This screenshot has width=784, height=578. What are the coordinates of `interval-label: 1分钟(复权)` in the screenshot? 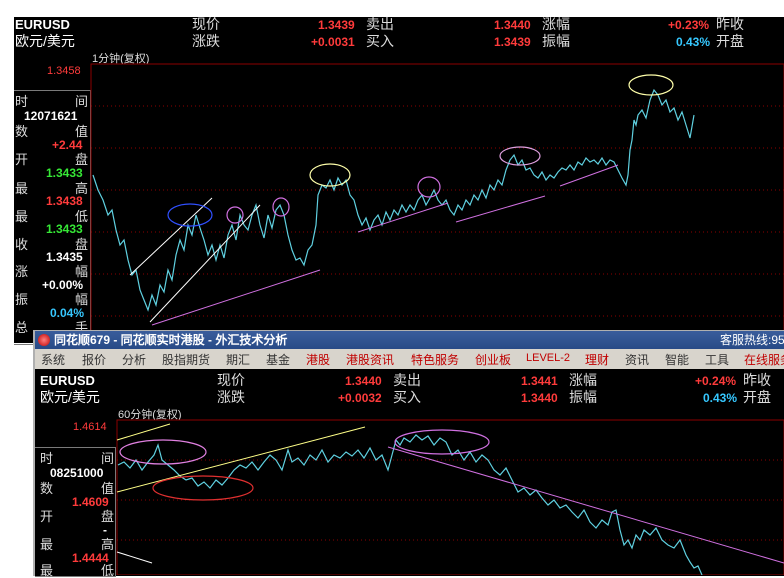 It's located at (121, 59).